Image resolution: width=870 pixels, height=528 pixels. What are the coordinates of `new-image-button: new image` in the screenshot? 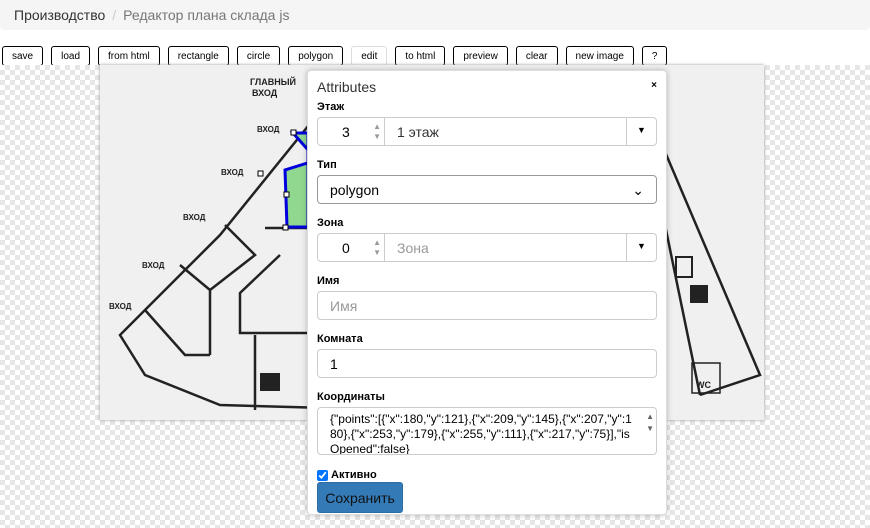 It's located at (599, 56).